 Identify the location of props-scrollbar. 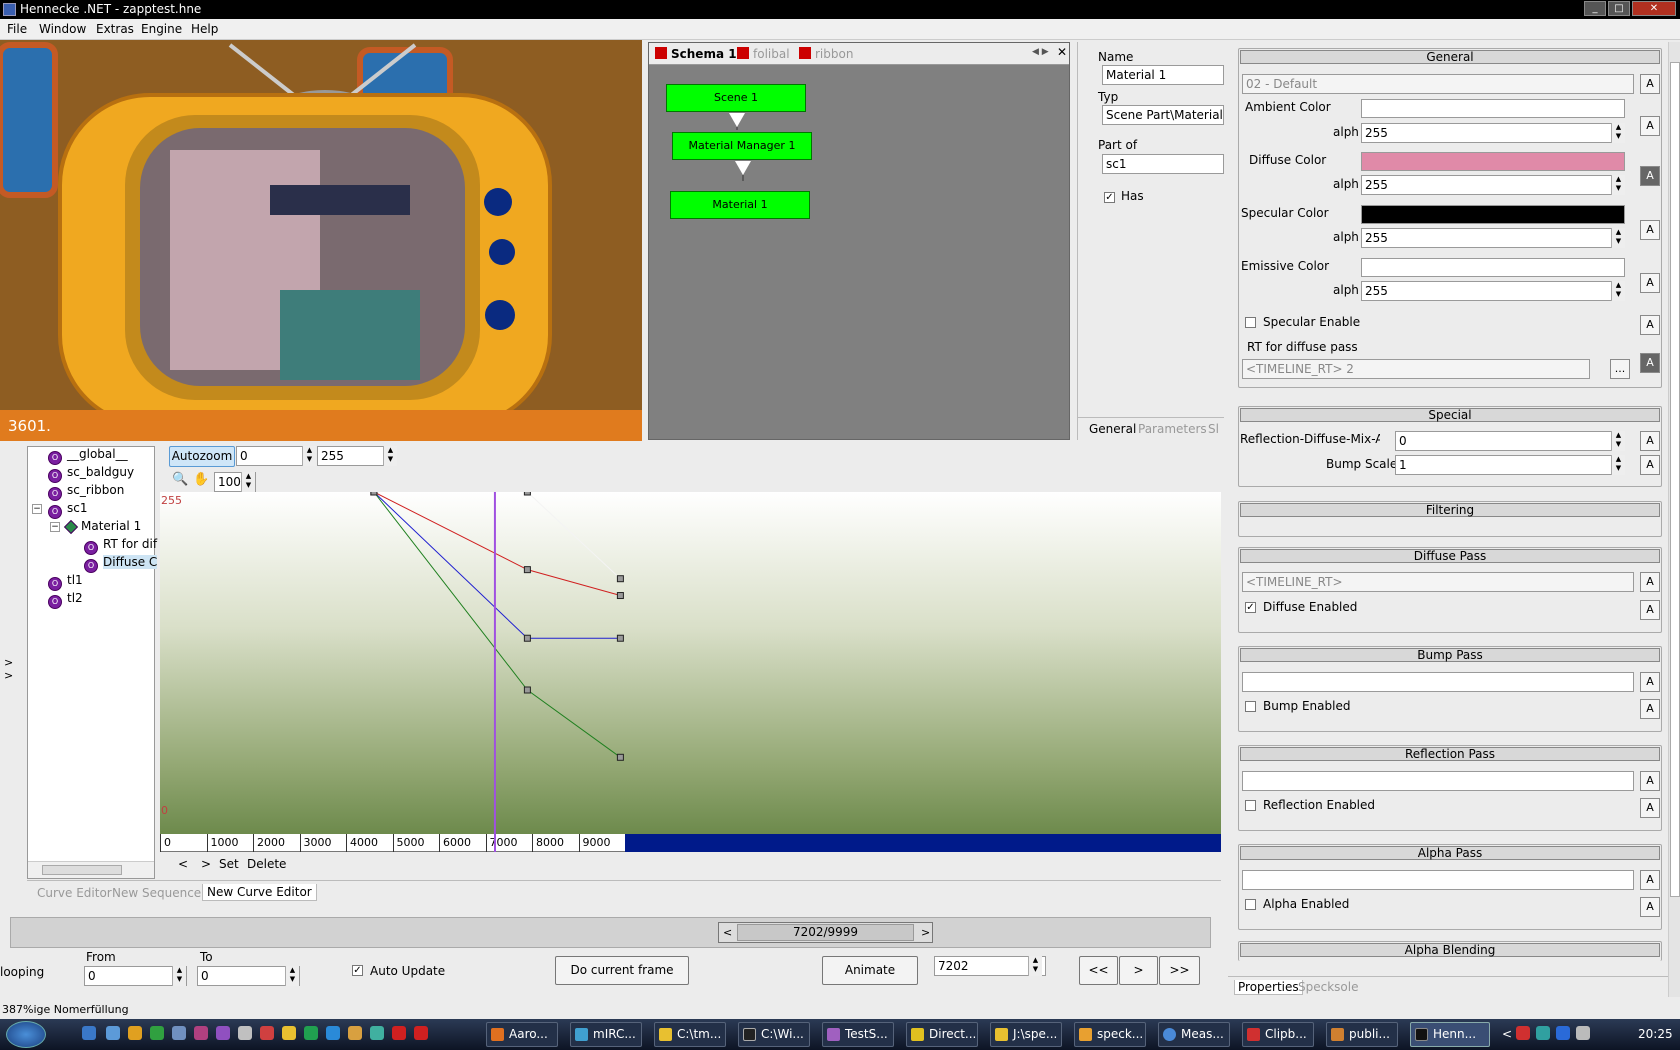
(1674, 519).